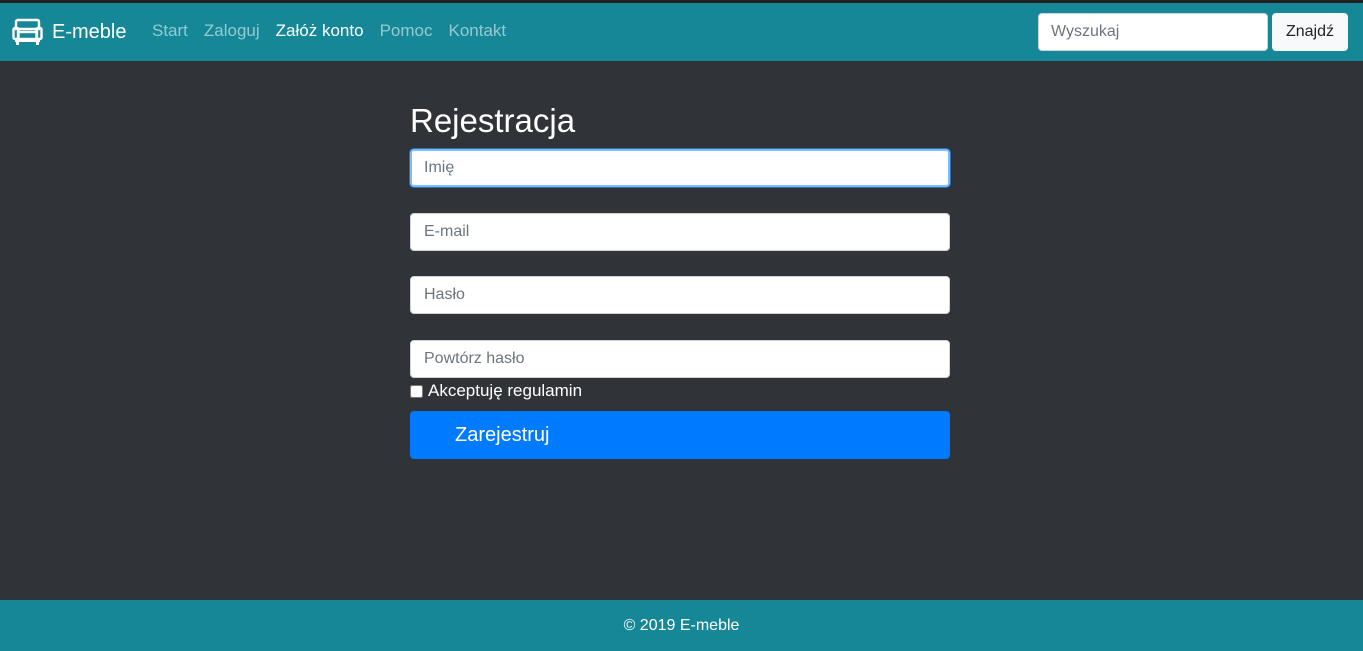 Image resolution: width=1363 pixels, height=651 pixels. What do you see at coordinates (680, 295) in the screenshot?
I see `password-field` at bounding box center [680, 295].